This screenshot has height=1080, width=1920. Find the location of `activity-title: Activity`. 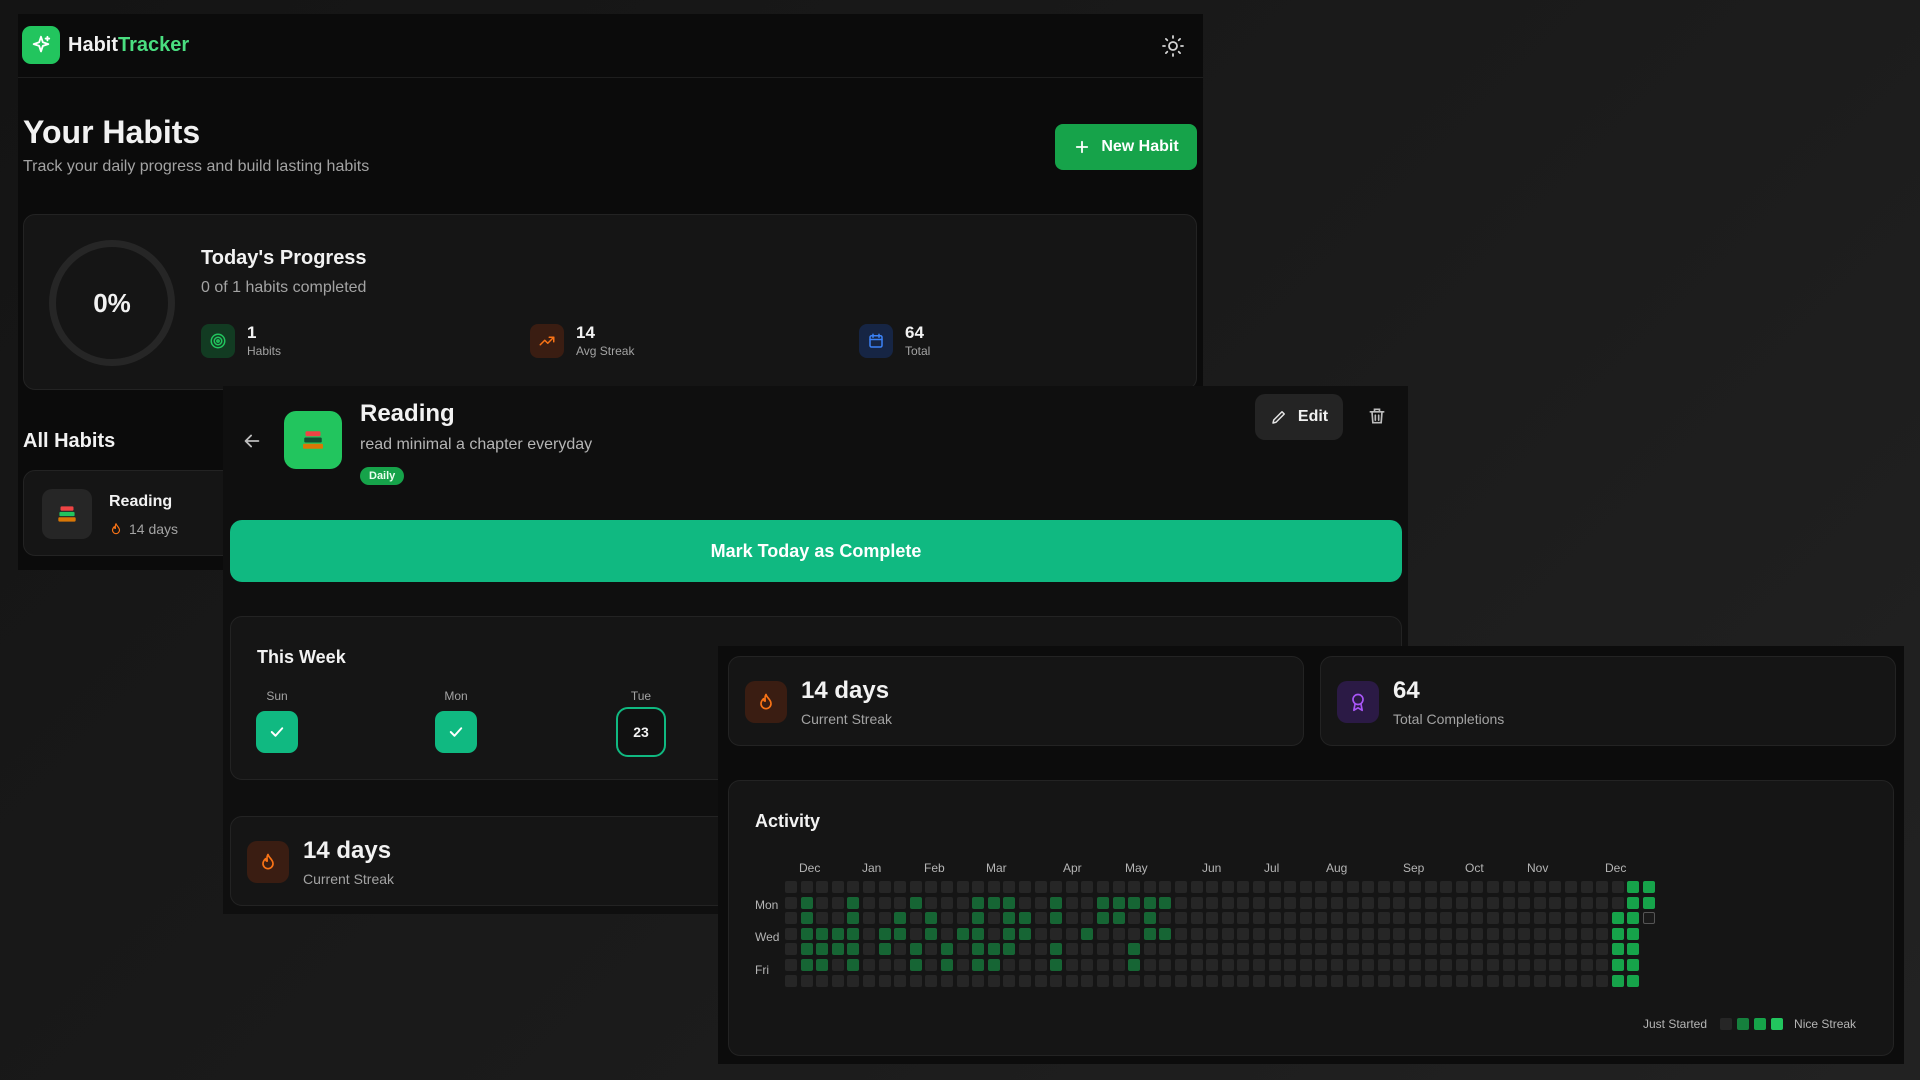

activity-title: Activity is located at coordinates (788, 821).